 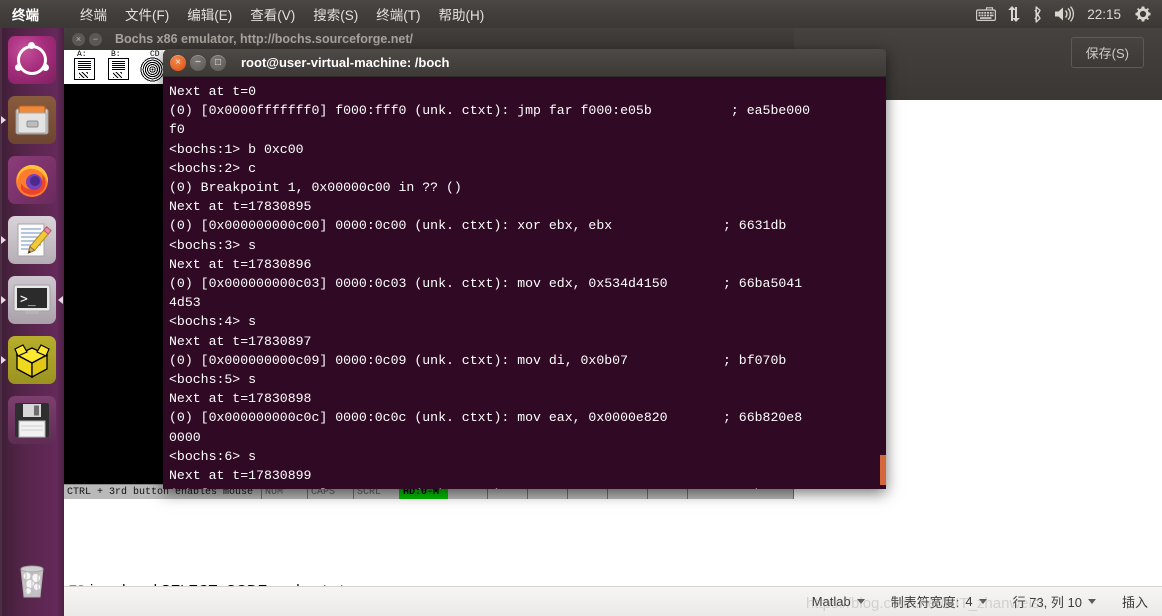 I want to click on archive-box-icon, so click(x=32, y=360).